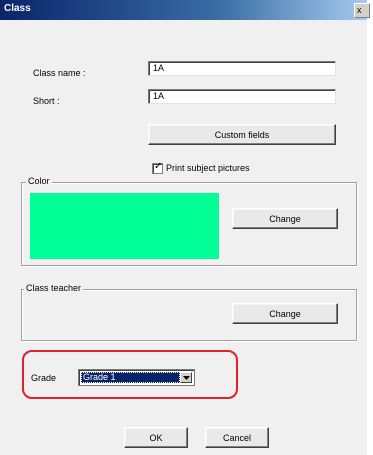 Image resolution: width=373 pixels, height=455 pixels. What do you see at coordinates (285, 218) in the screenshot?
I see `color-change-button: Change` at bounding box center [285, 218].